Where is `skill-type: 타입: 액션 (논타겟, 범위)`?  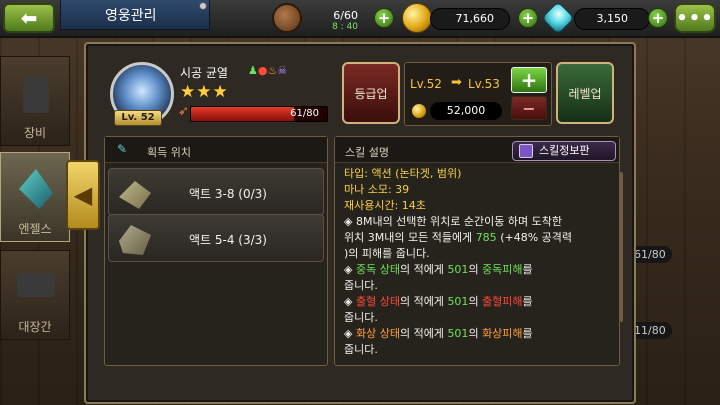 skill-type: 타입: 액션 (논타겟, 범위) is located at coordinates (403, 173).